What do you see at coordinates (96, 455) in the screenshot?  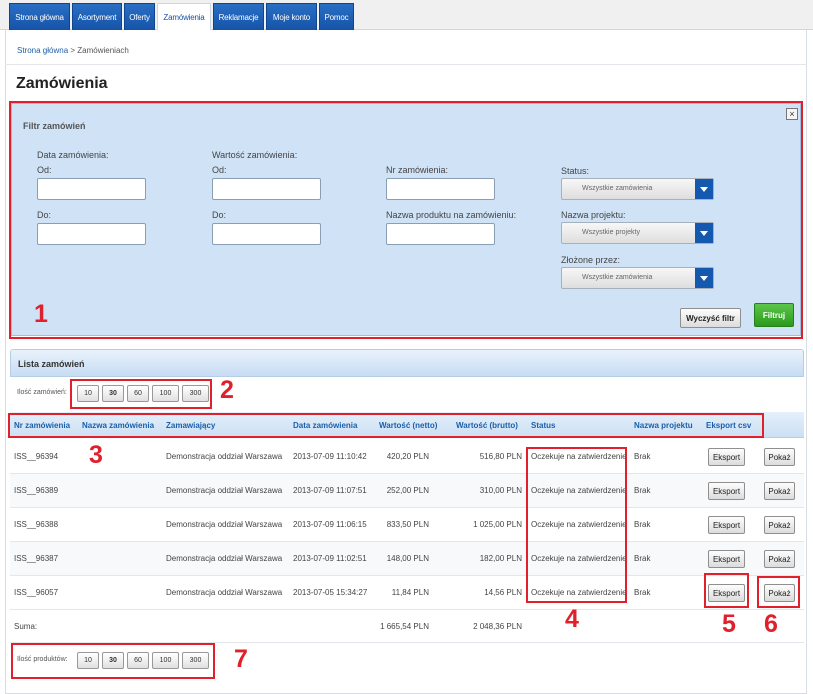 I see `annotation-number-3: 3` at bounding box center [96, 455].